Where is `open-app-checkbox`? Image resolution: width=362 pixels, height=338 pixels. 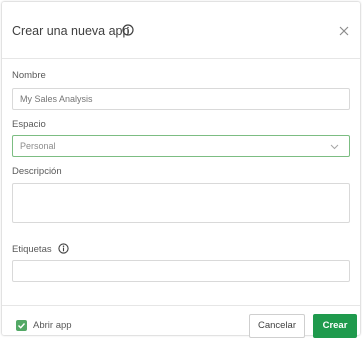 open-app-checkbox is located at coordinates (21, 325).